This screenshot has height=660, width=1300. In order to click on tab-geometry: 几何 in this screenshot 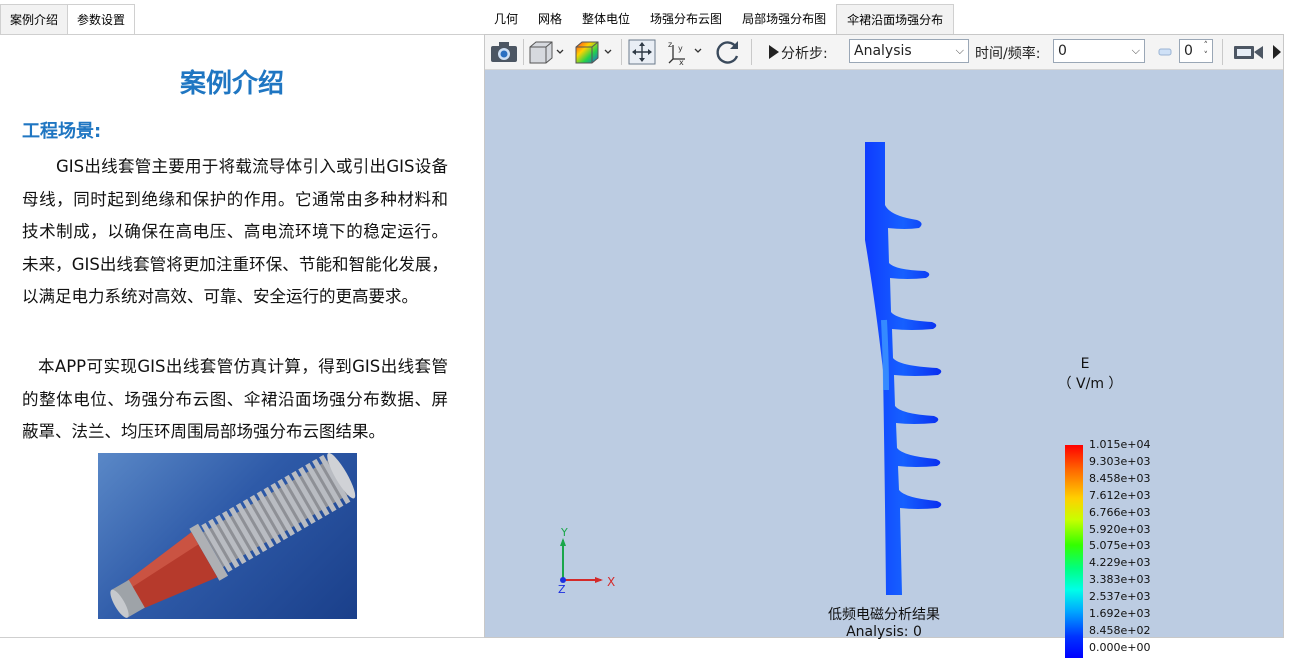, I will do `click(506, 19)`.